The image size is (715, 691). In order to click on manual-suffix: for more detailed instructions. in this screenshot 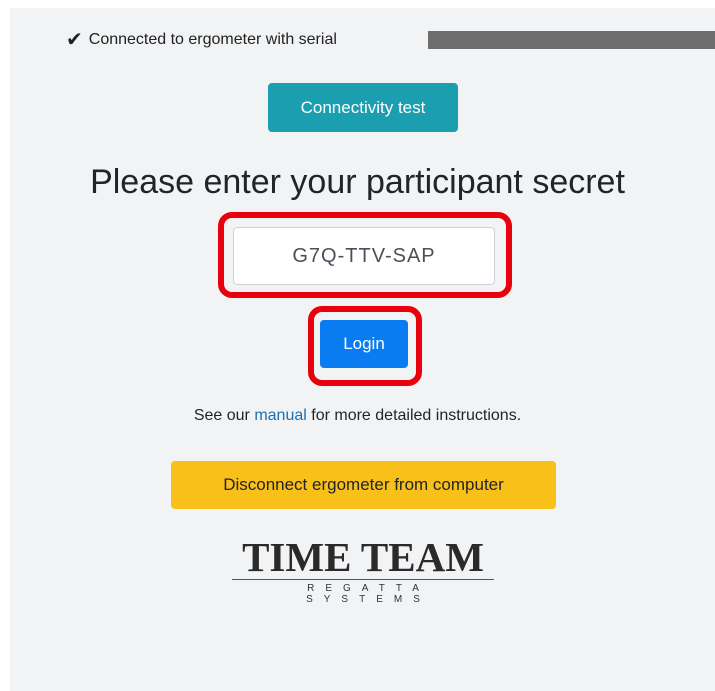, I will do `click(414, 415)`.